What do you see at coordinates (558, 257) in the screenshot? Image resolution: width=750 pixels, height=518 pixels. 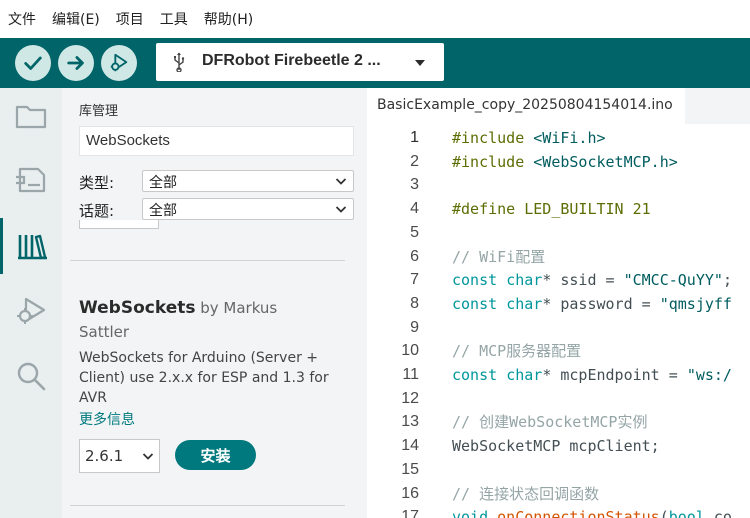 I see `code-line: 6 // WiFi配置` at bounding box center [558, 257].